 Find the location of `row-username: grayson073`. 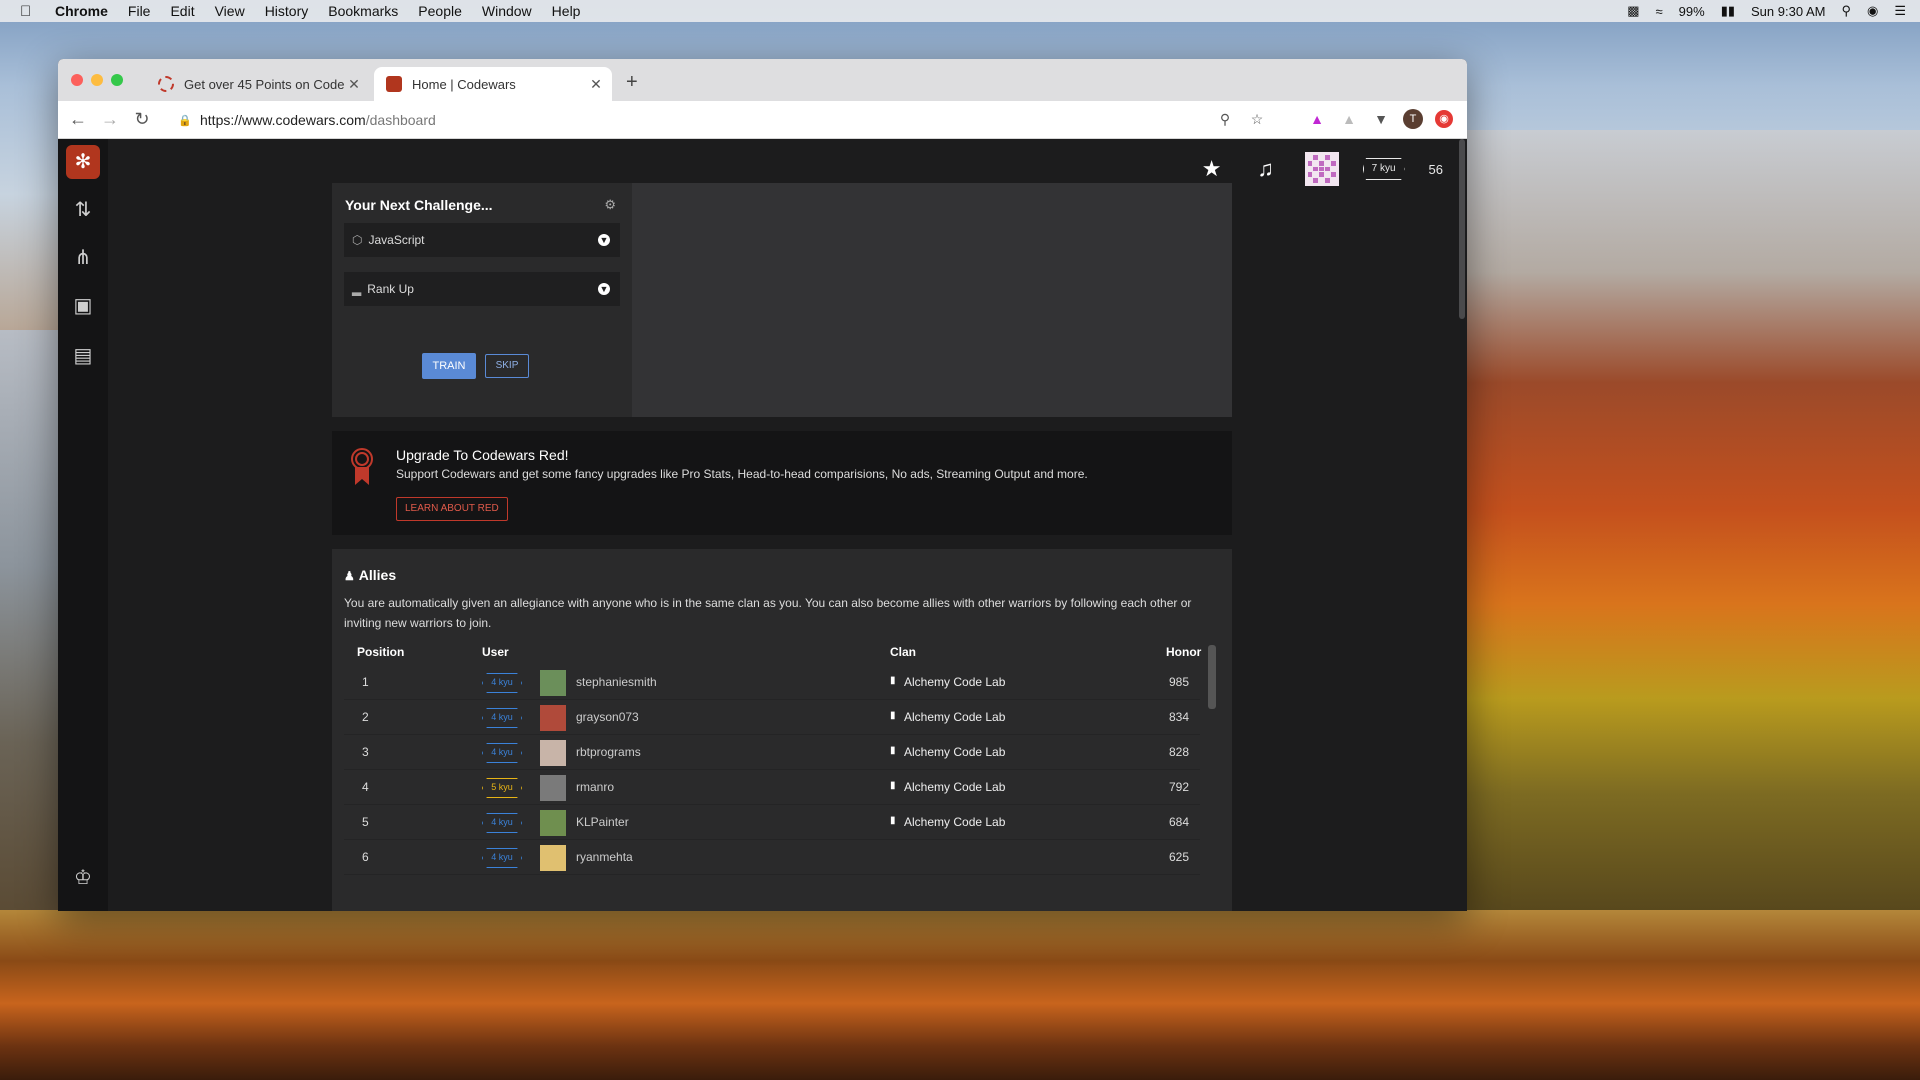

row-username: grayson073 is located at coordinates (607, 717).